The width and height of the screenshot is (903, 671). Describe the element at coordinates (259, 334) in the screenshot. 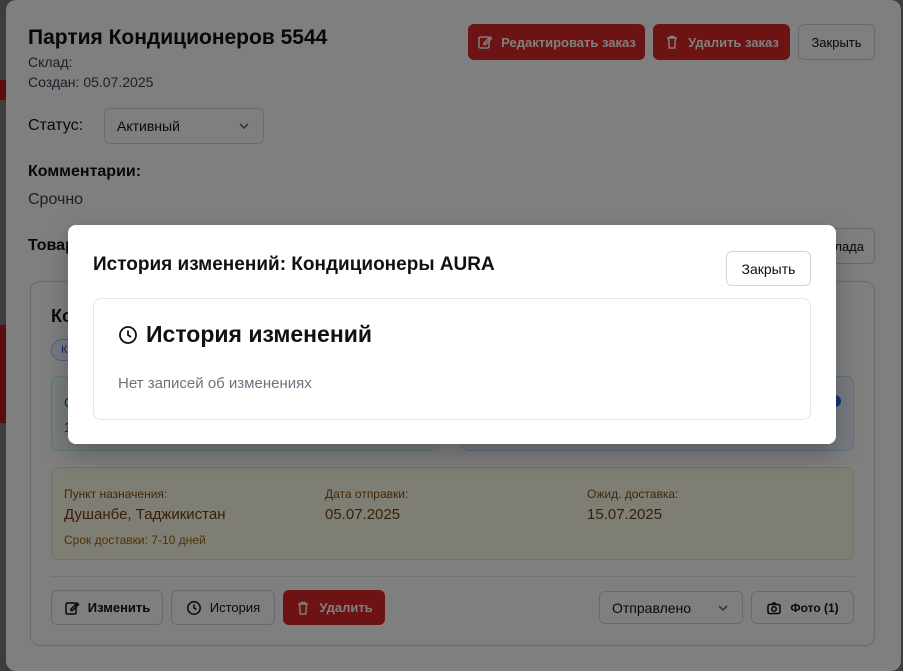

I see `history-heading-text: История изменений` at that location.